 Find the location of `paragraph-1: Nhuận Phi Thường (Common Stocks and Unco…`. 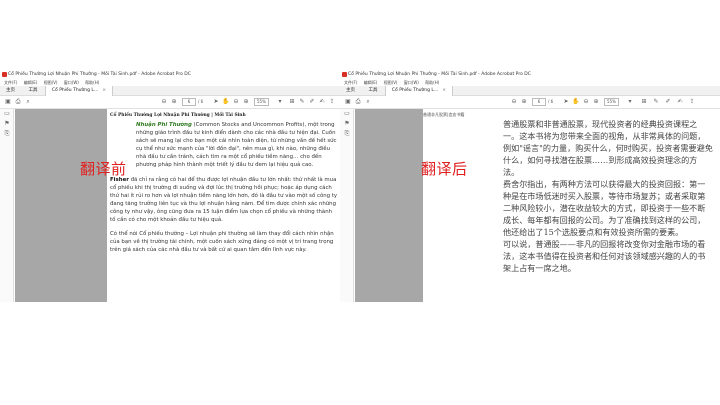

paragraph-1: Nhuận Phi Thường (Common Stocks and Unco… is located at coordinates (224, 145).